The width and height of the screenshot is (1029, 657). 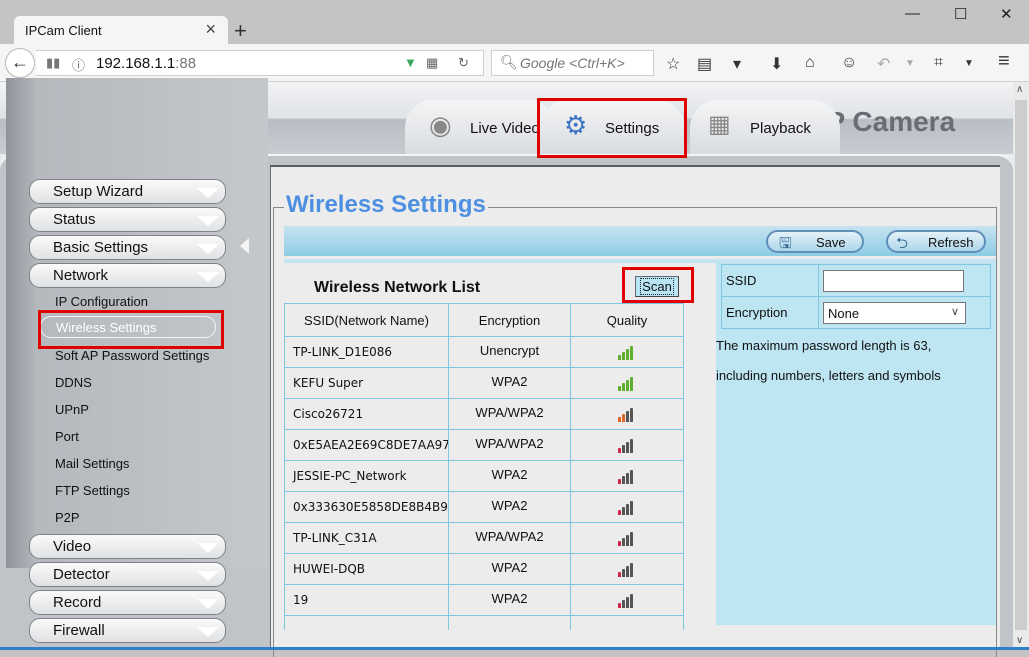 What do you see at coordinates (673, 64) in the screenshot?
I see `bookmark-star-icon: ☆` at bounding box center [673, 64].